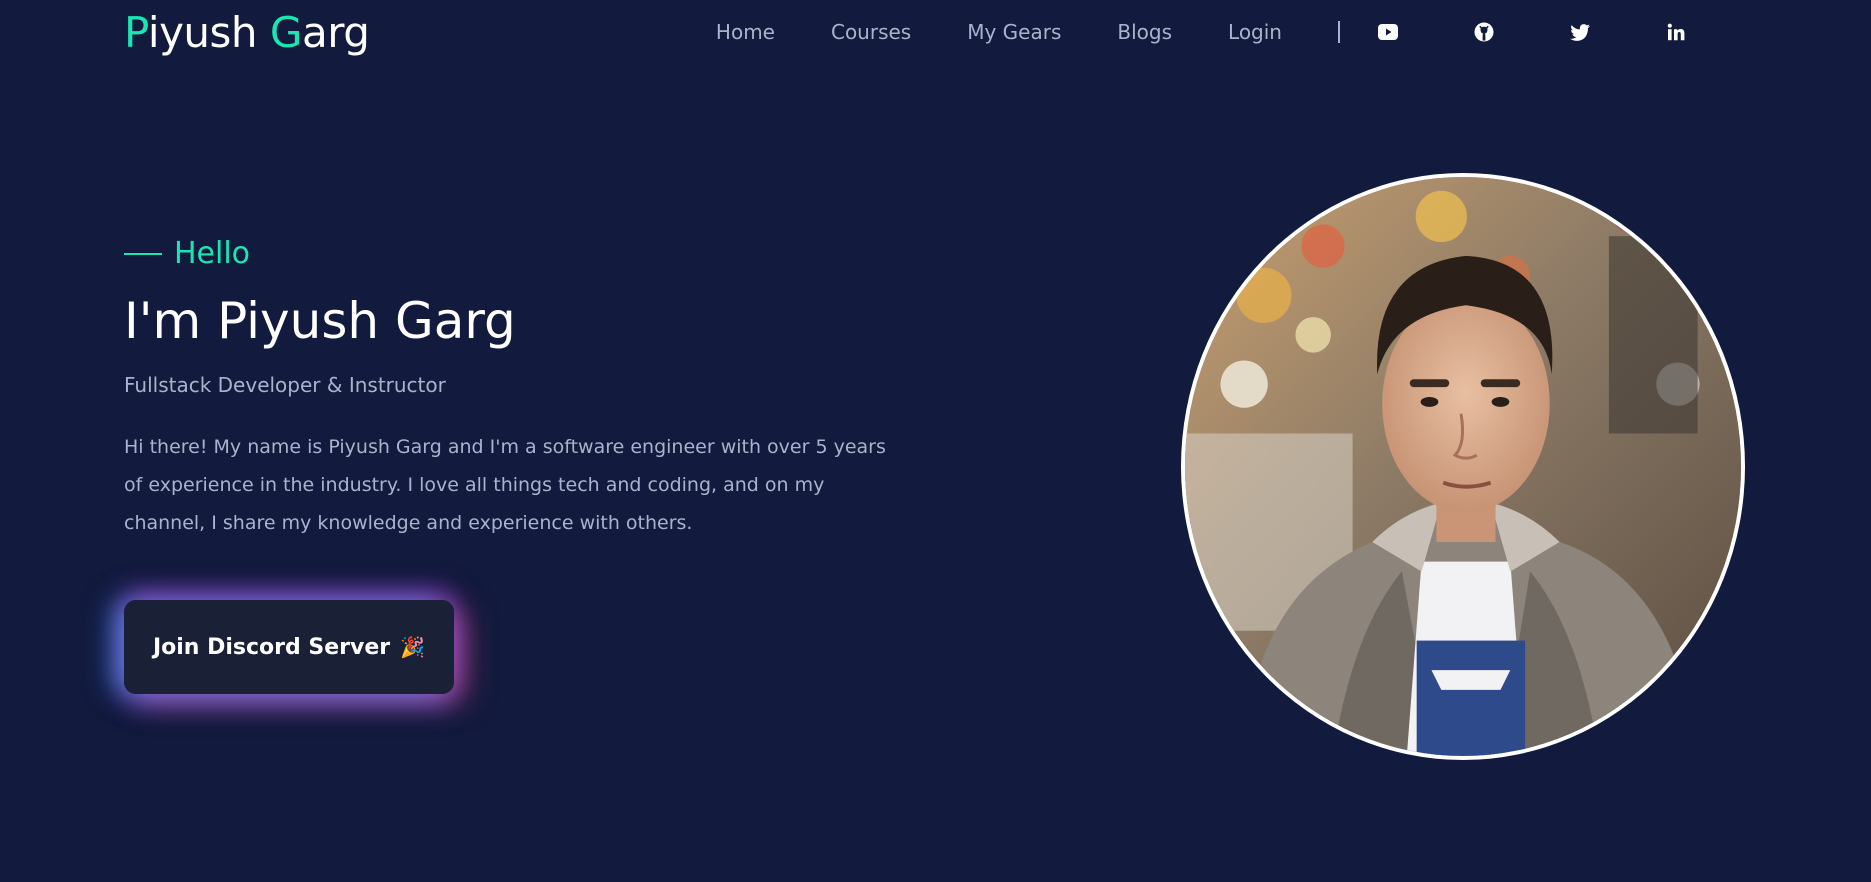 The image size is (1871, 882). Describe the element at coordinates (335, 32) in the screenshot. I see `logo-last-rest: arg` at that location.